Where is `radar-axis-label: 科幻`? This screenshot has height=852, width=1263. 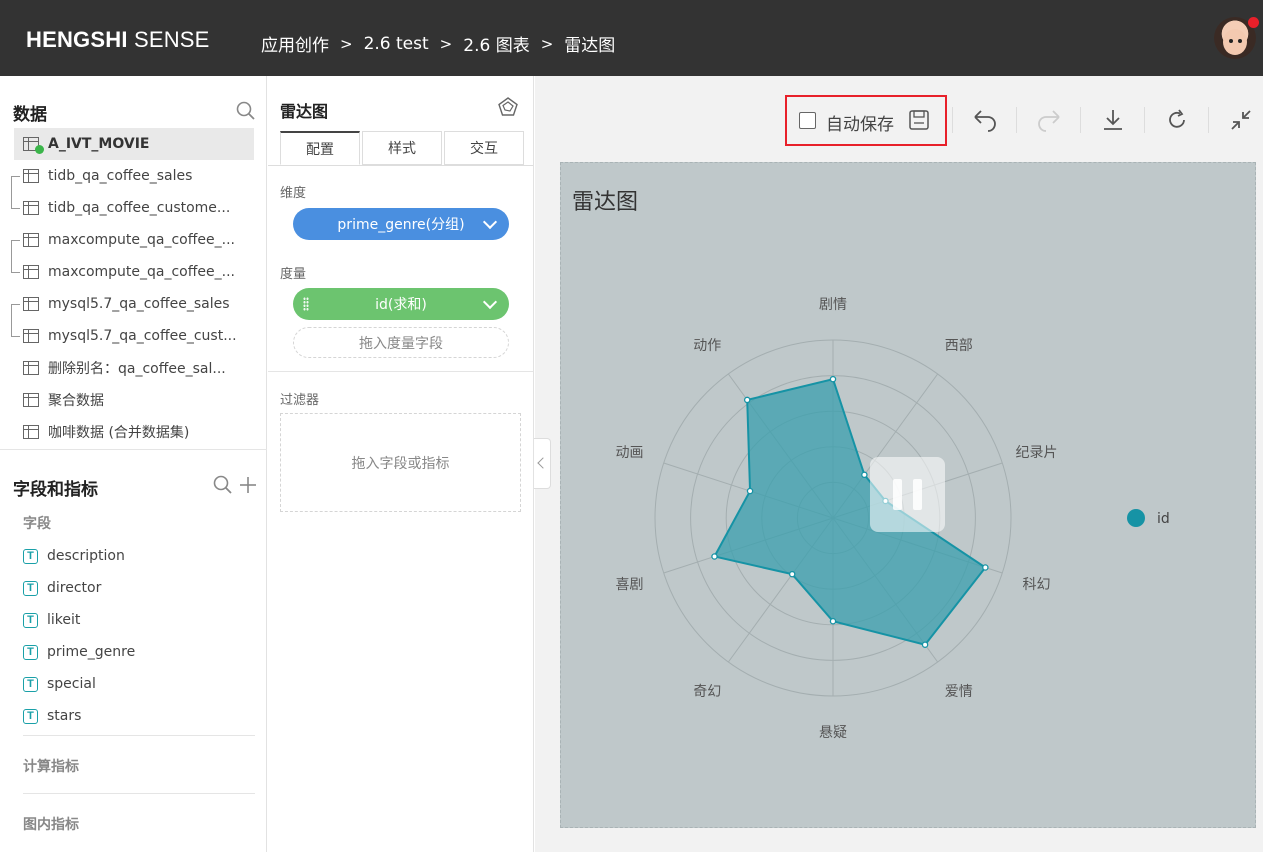 radar-axis-label: 科幻 is located at coordinates (1037, 585).